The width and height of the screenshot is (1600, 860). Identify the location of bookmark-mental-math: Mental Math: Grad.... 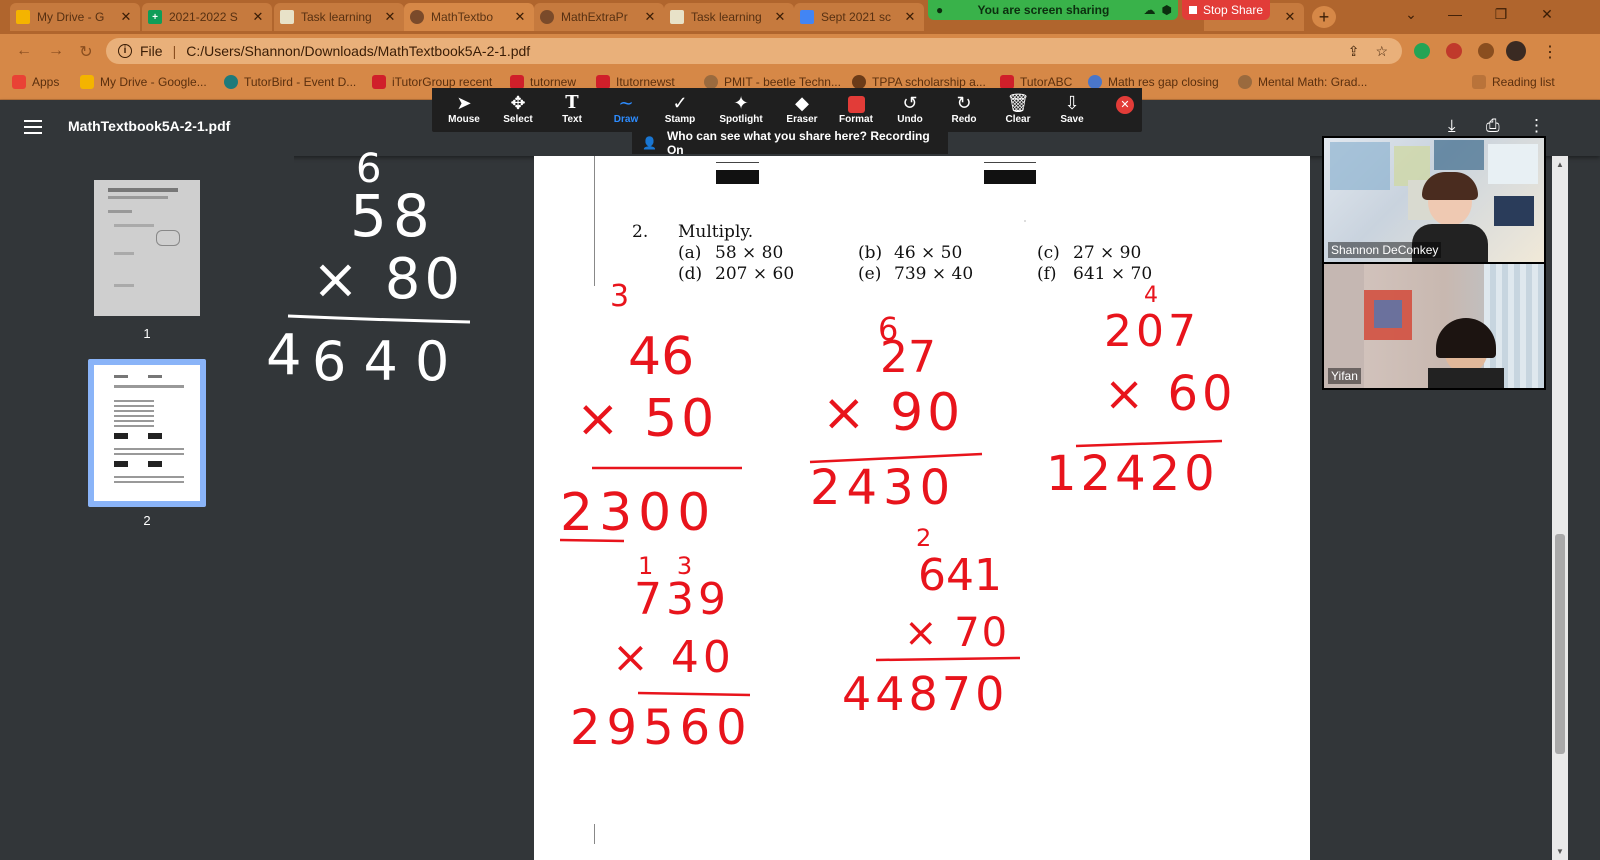
(1302, 82).